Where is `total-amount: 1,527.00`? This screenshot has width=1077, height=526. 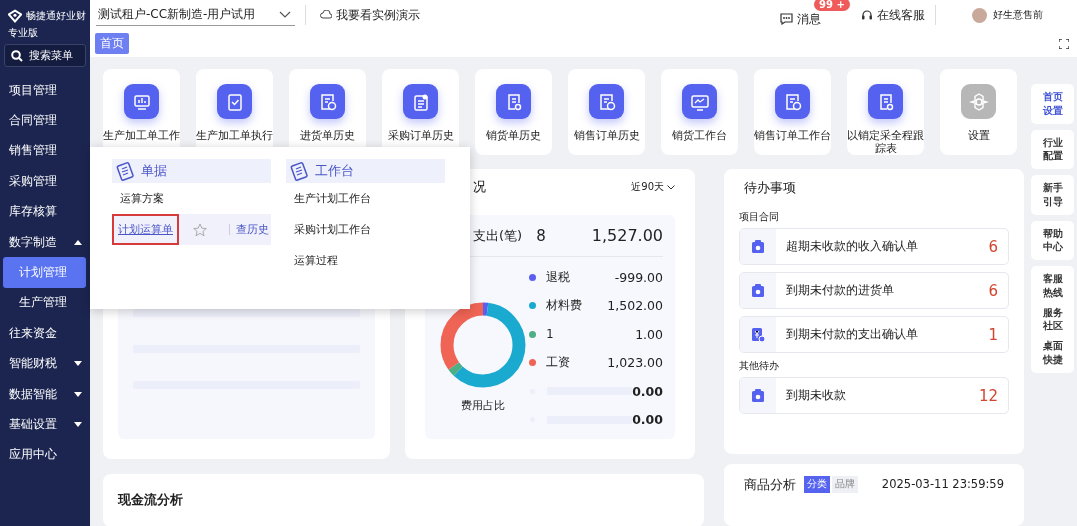 total-amount: 1,527.00 is located at coordinates (627, 235).